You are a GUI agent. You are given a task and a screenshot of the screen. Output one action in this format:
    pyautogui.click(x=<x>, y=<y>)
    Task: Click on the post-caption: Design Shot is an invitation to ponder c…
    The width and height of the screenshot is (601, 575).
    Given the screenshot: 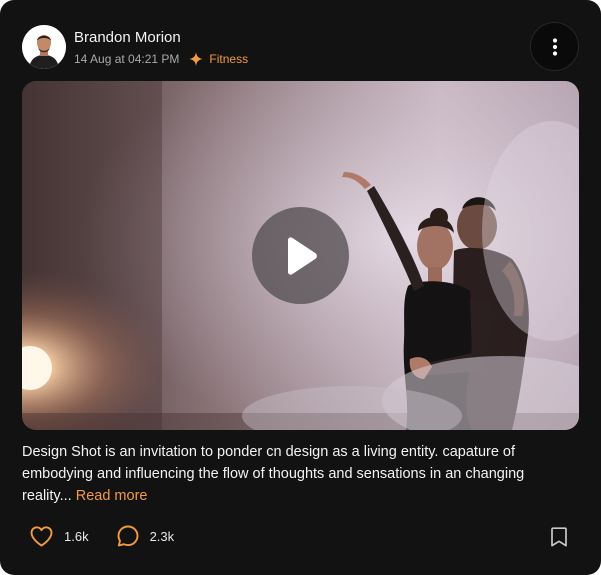 What is the action you would take?
    pyautogui.click(x=294, y=474)
    